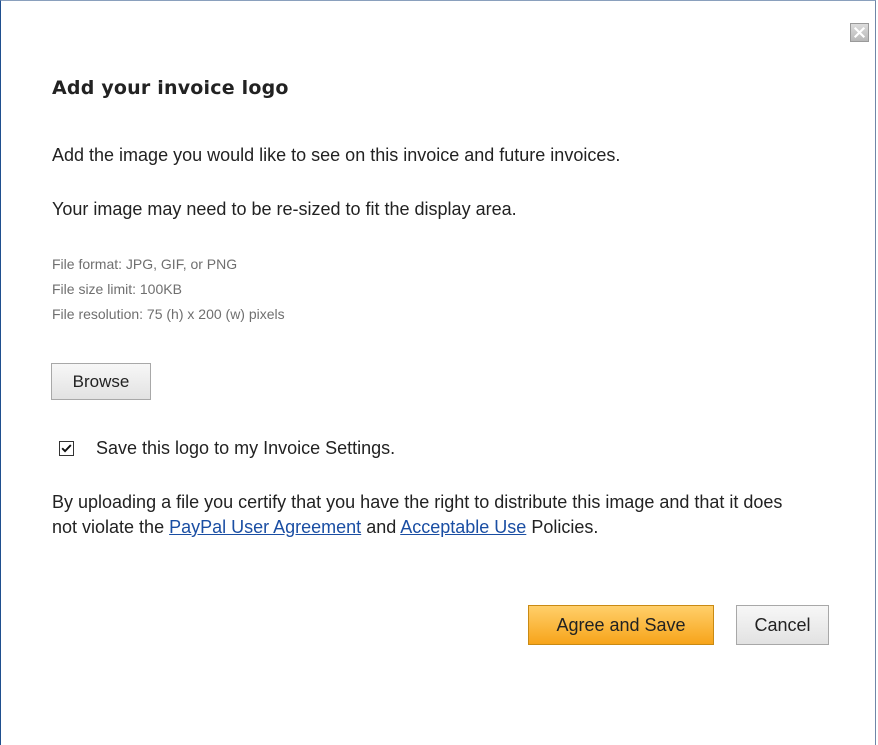 This screenshot has width=878, height=745. What do you see at coordinates (170, 88) in the screenshot?
I see `dialog-title: Add your invoice logo` at bounding box center [170, 88].